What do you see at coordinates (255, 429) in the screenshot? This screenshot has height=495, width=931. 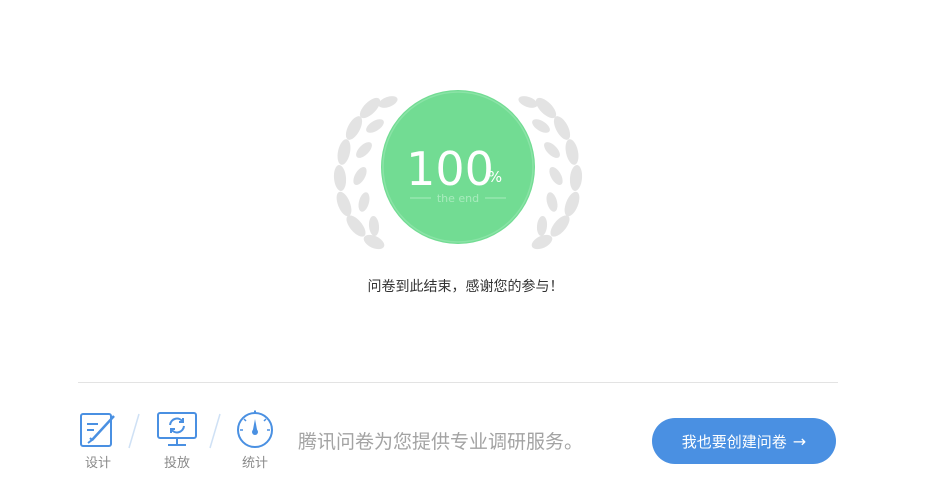 I see `gauge-icon` at bounding box center [255, 429].